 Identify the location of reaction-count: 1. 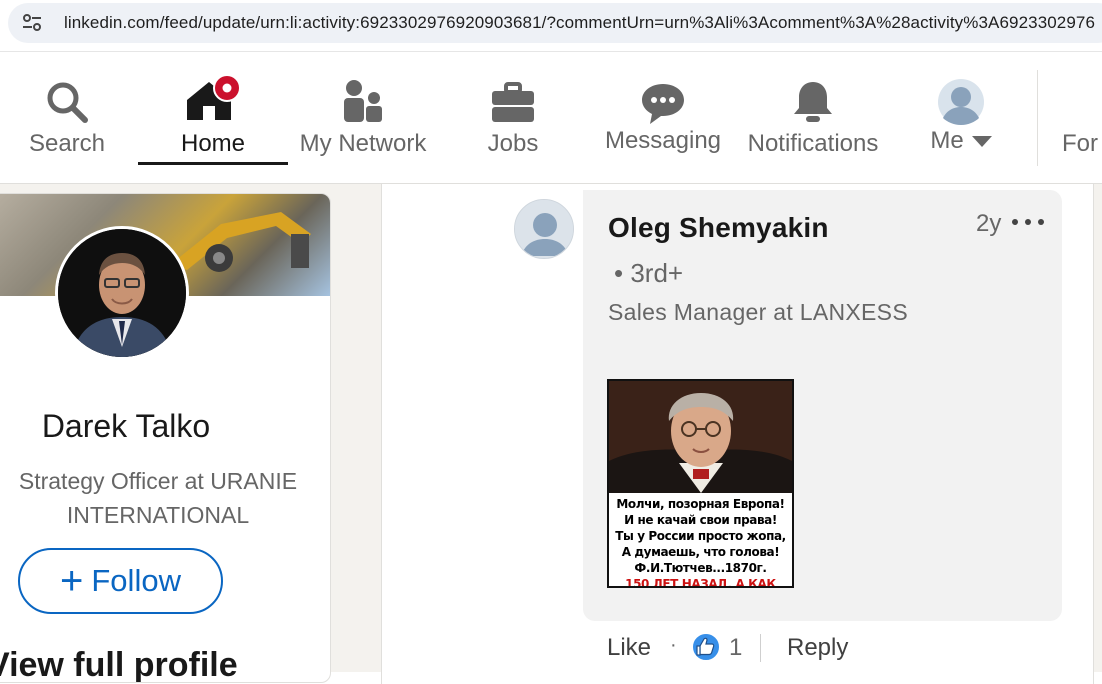
(735, 648).